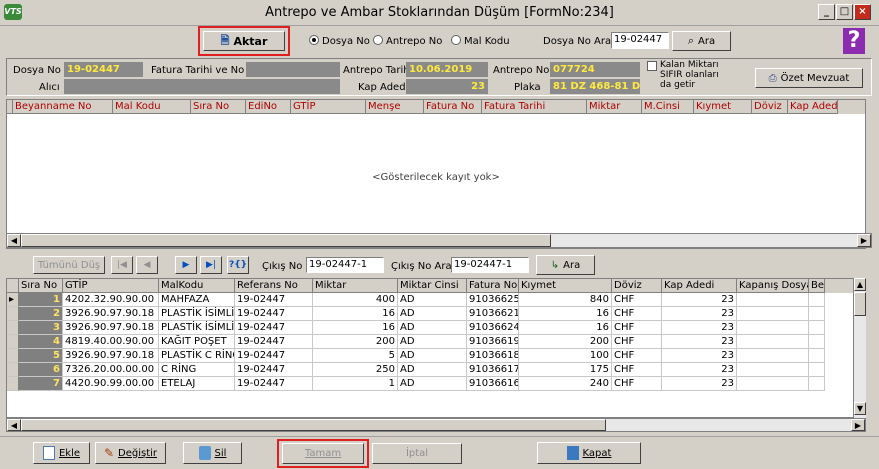 The width and height of the screenshot is (879, 469). I want to click on table-cell-mal: ETELAJ, so click(197, 384).